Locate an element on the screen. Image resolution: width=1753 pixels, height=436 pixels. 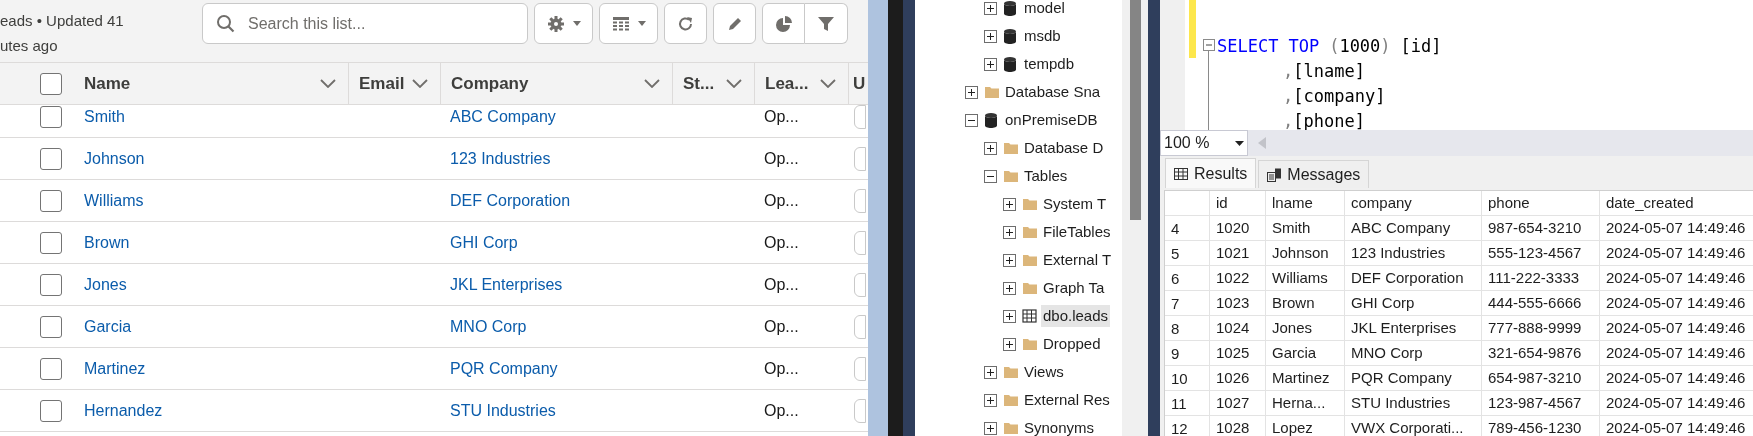
company-link: 123 Industries is located at coordinates (500, 158).